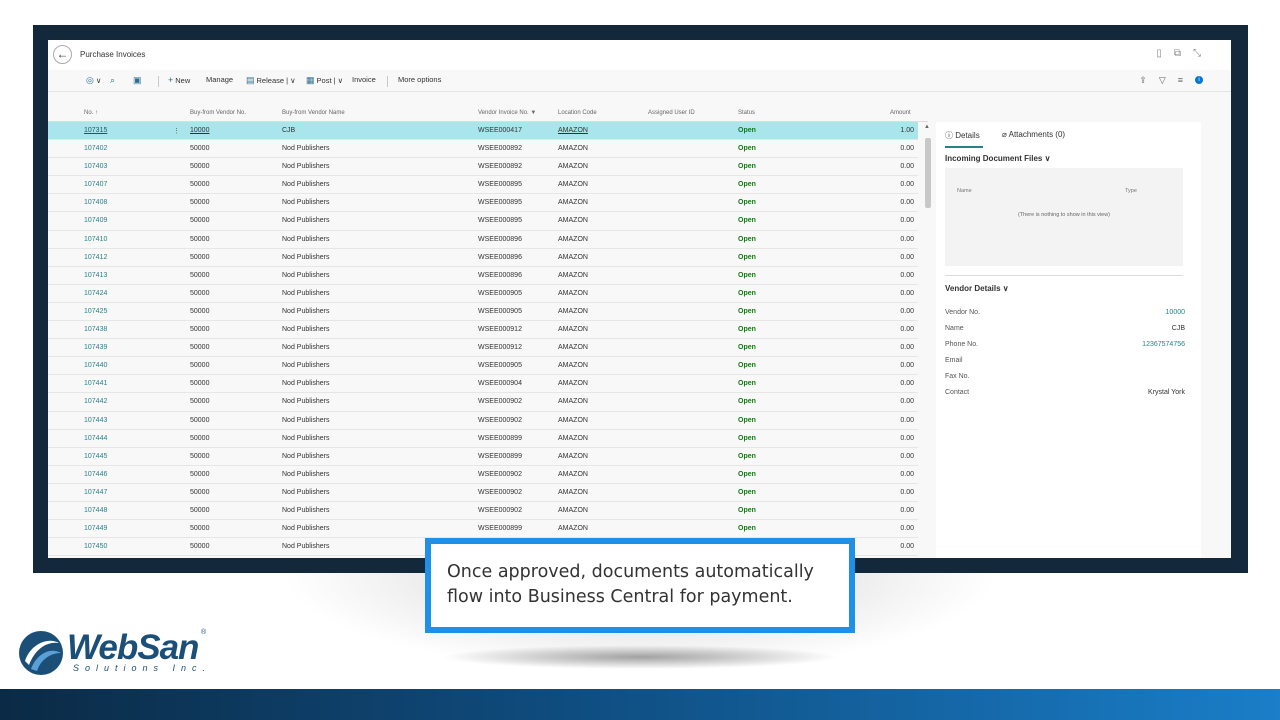 This screenshot has height=720, width=1280. Describe the element at coordinates (973, 288) in the screenshot. I see `vendor-details-title: Vendor Details` at that location.